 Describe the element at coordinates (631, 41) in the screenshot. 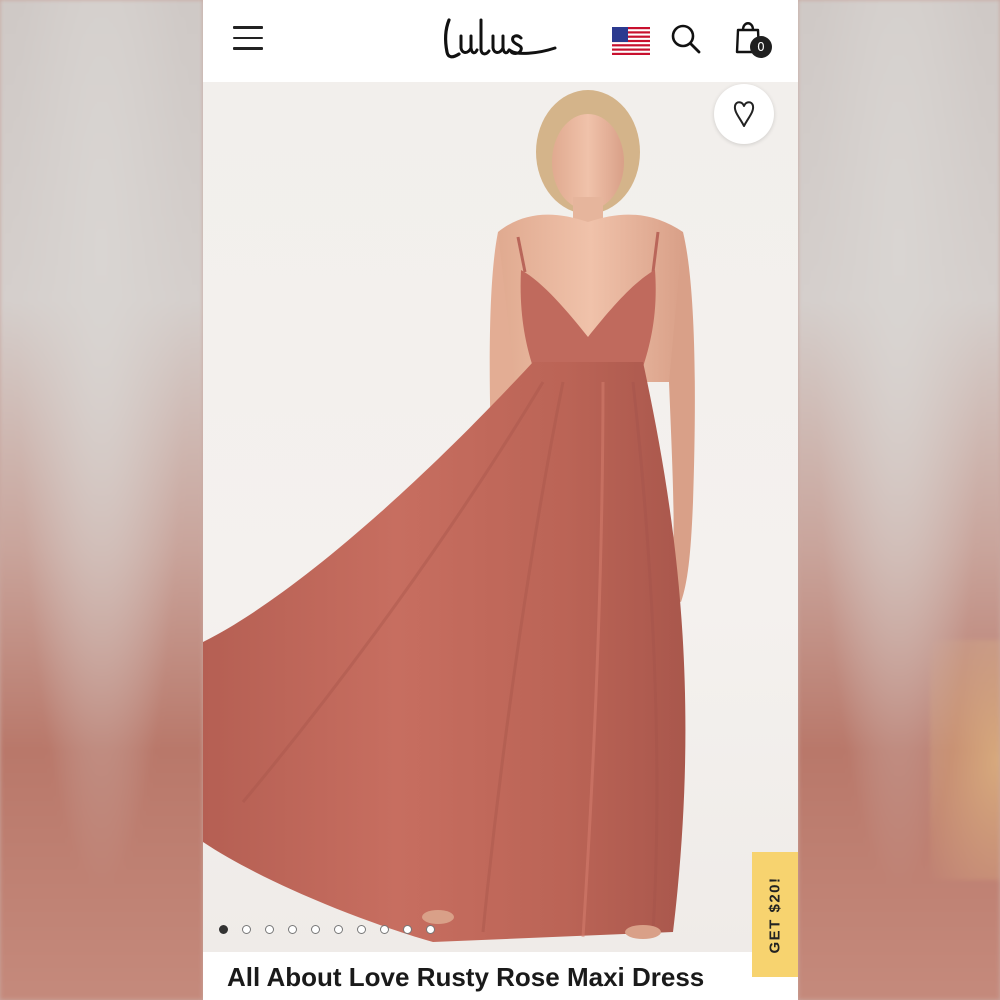

I see `us-flag-icon` at that location.